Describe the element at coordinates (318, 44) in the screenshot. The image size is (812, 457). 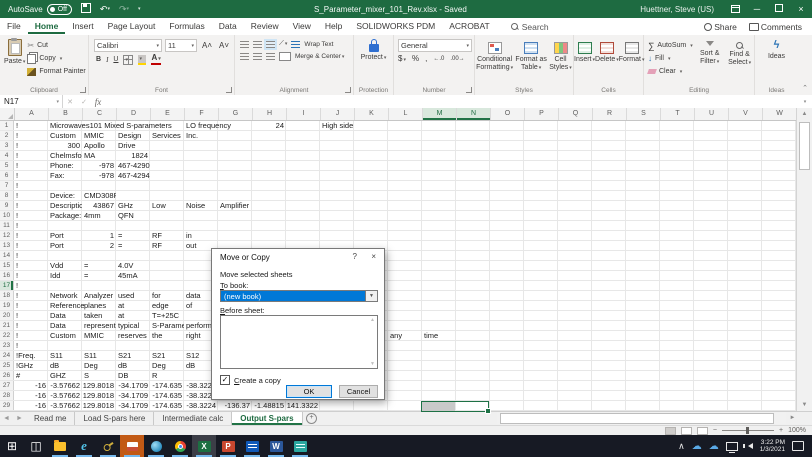
I see `wrap-text-button: Wrap Text` at that location.